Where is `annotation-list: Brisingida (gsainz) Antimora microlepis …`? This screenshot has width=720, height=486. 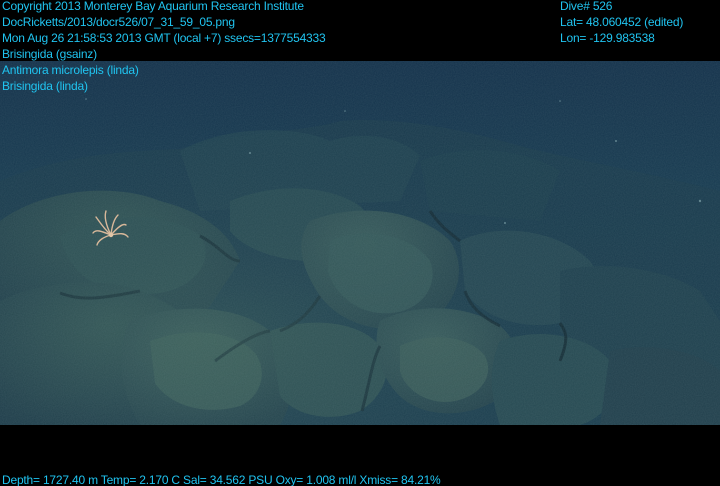
annotation-list: Brisingida (gsainz) Antimora microlepis … is located at coordinates (70, 70).